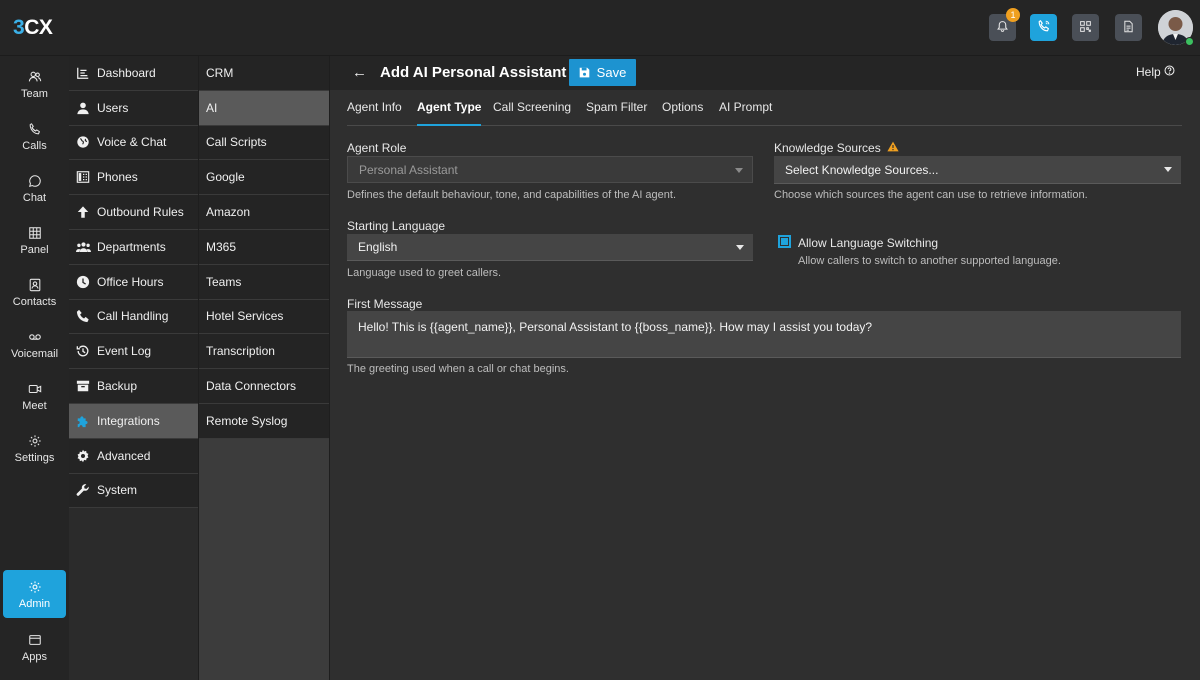 The height and width of the screenshot is (680, 1200). I want to click on bell-icon, so click(1002, 28).